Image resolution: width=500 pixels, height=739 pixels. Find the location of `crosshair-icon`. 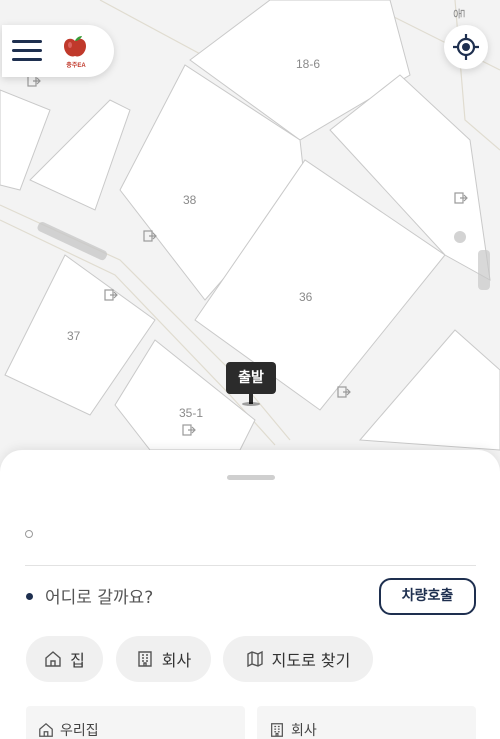

crosshair-icon is located at coordinates (466, 47).